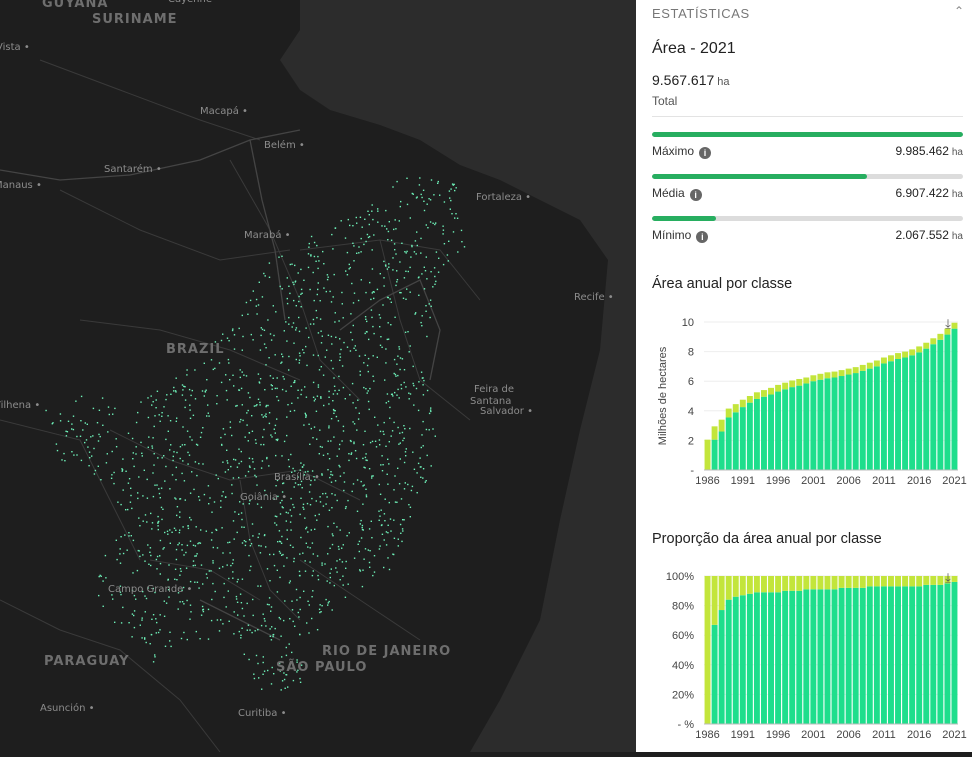 Image resolution: width=972 pixels, height=757 pixels. I want to click on chevron-up-icon: ⌃, so click(959, 11).